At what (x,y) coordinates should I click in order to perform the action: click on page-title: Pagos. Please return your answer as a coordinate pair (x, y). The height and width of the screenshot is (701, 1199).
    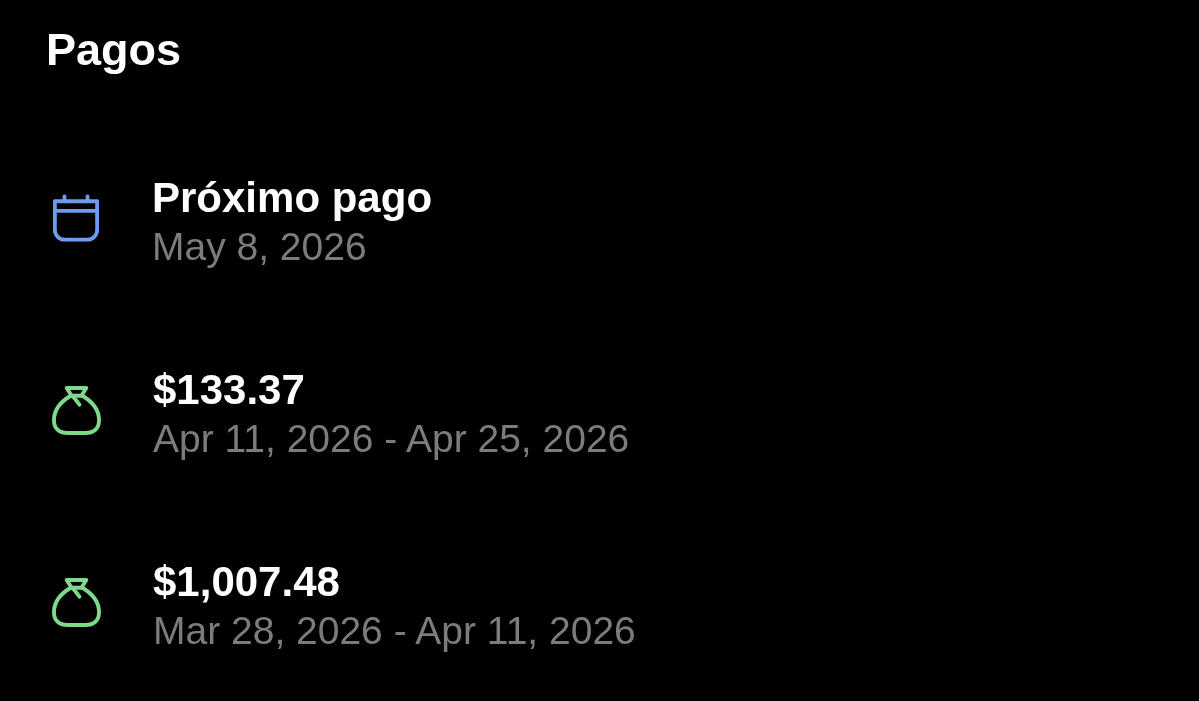
    Looking at the image, I should click on (114, 50).